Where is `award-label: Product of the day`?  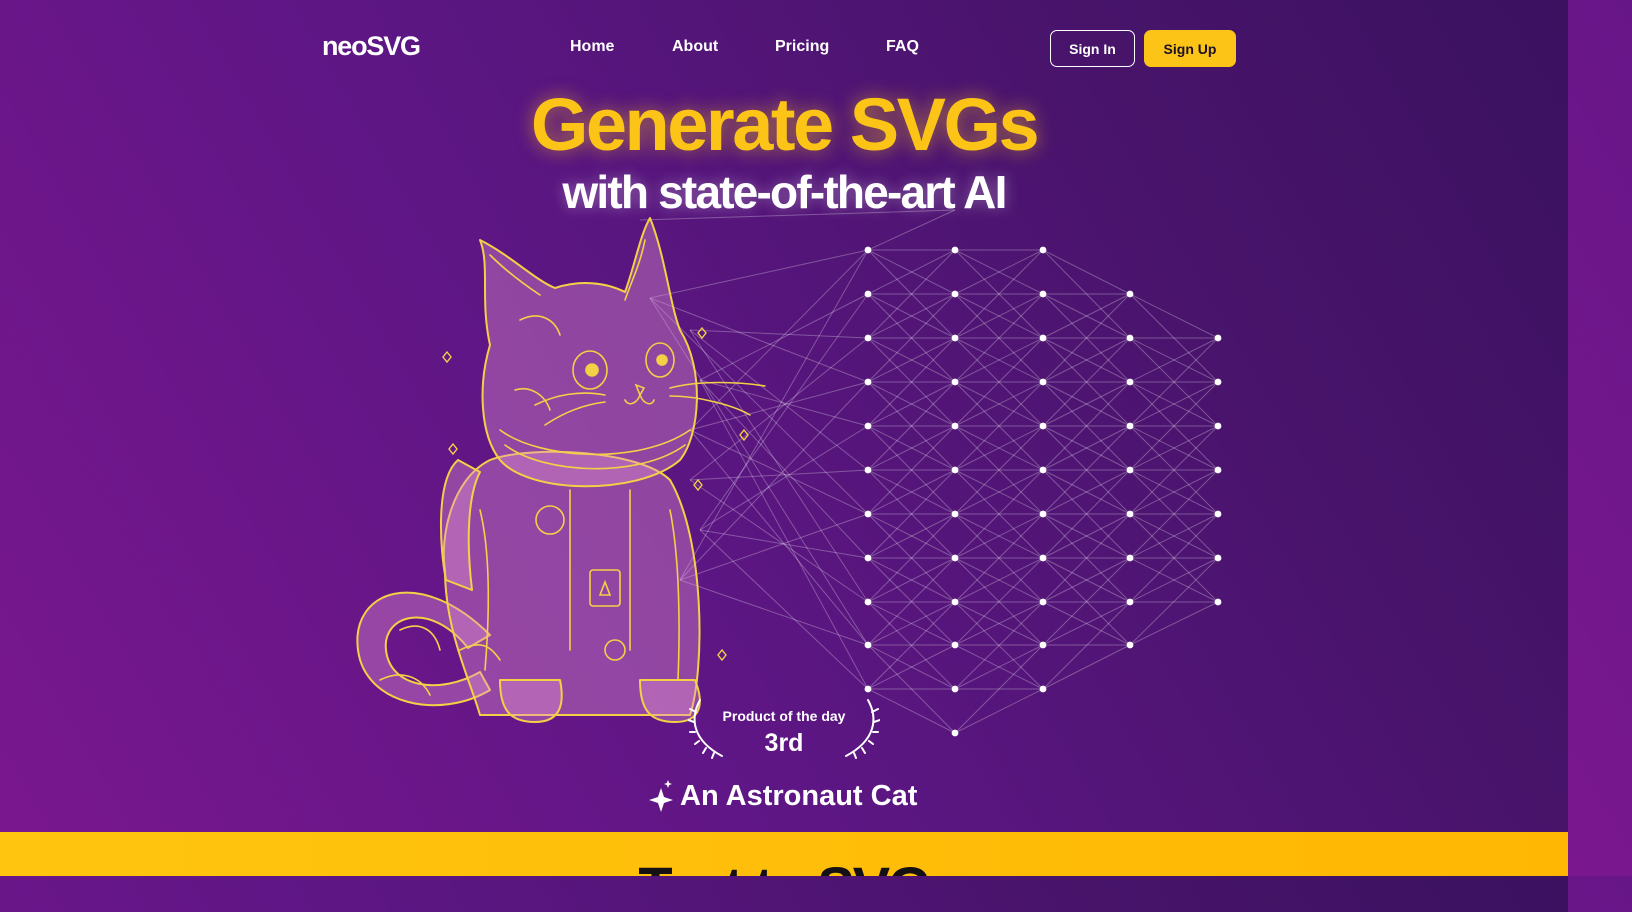
award-label: Product of the day is located at coordinates (784, 716).